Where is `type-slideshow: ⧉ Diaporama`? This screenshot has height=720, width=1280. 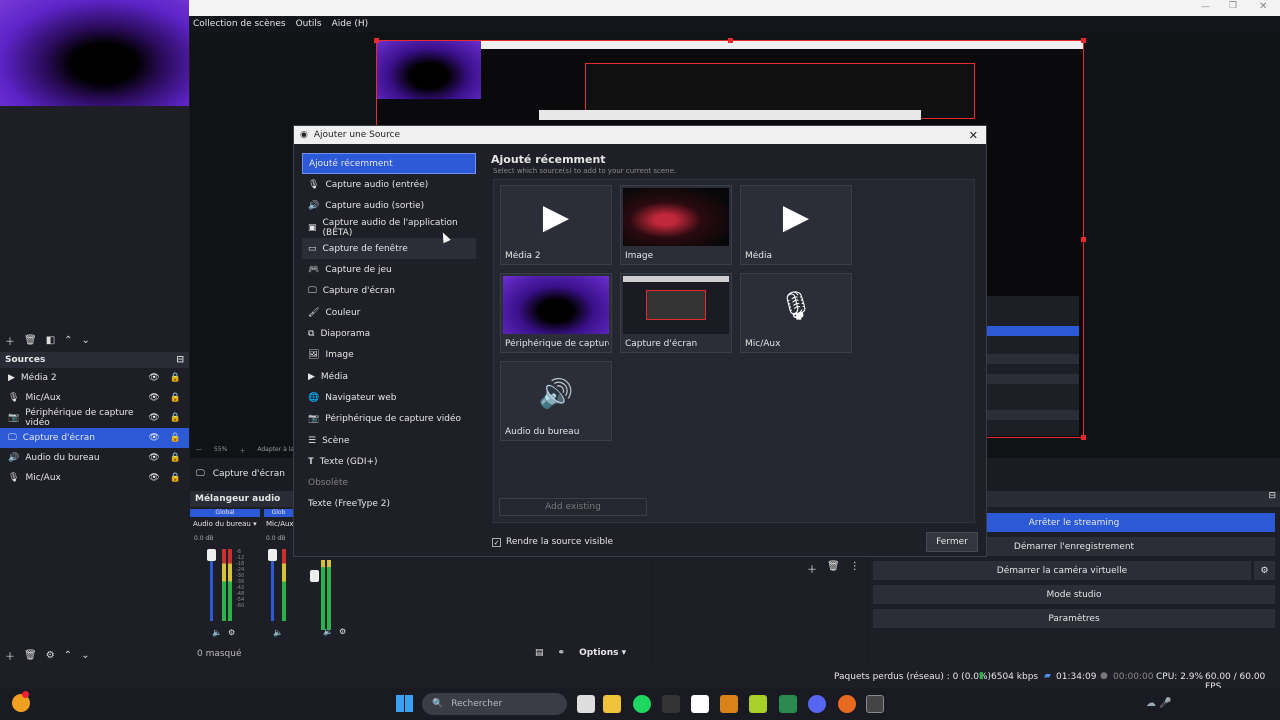
type-slideshow: ⧉ Diaporama is located at coordinates (389, 333).